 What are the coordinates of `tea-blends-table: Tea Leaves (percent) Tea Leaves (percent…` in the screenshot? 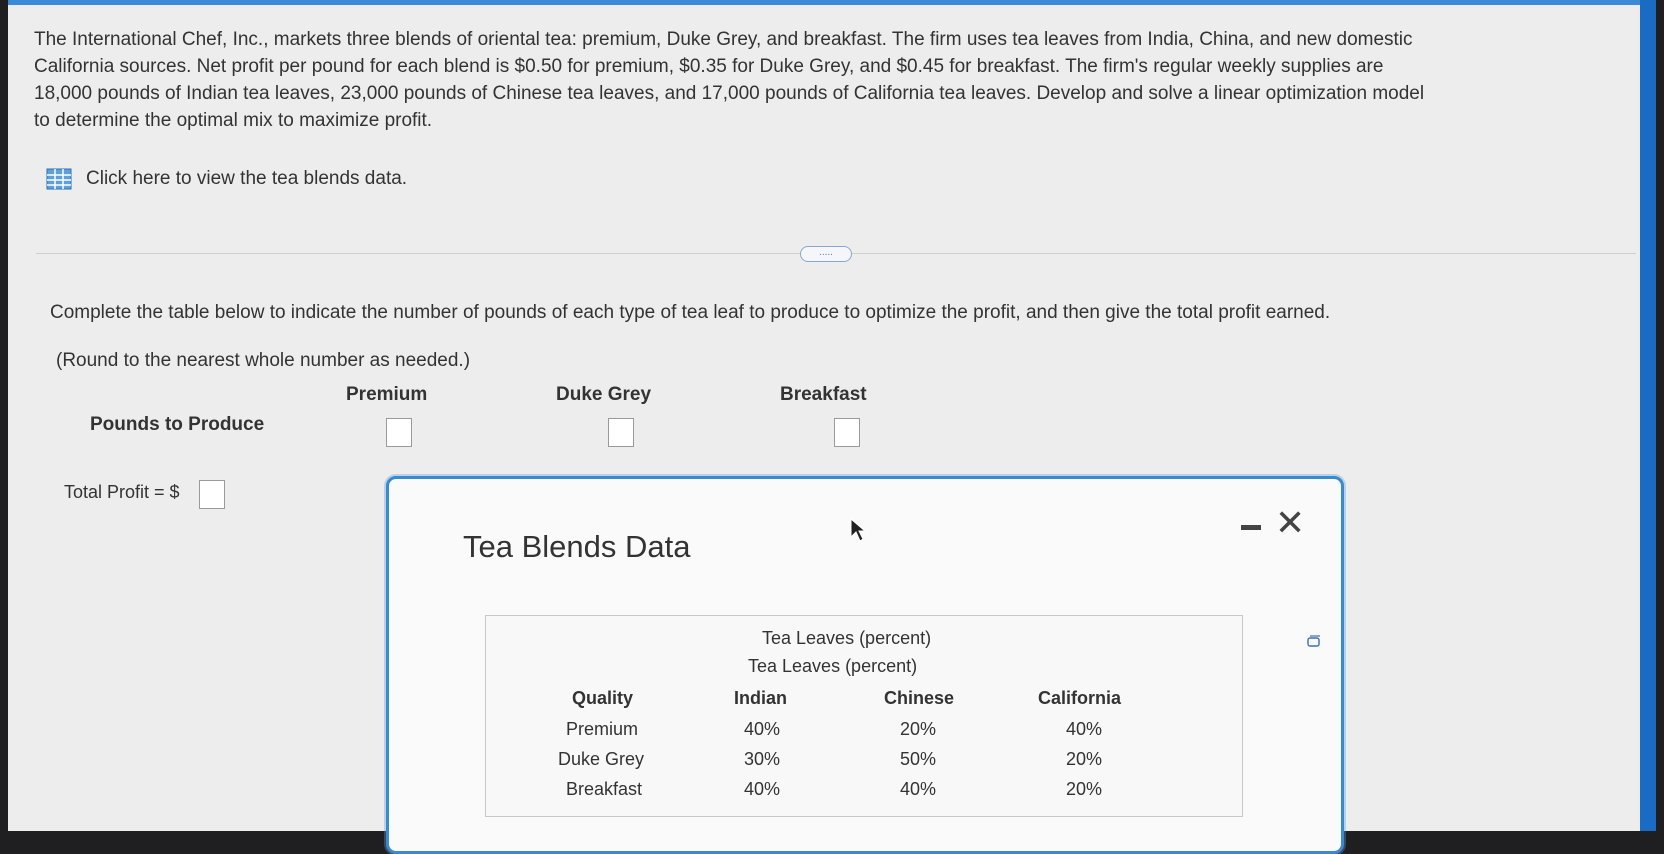 It's located at (902, 716).